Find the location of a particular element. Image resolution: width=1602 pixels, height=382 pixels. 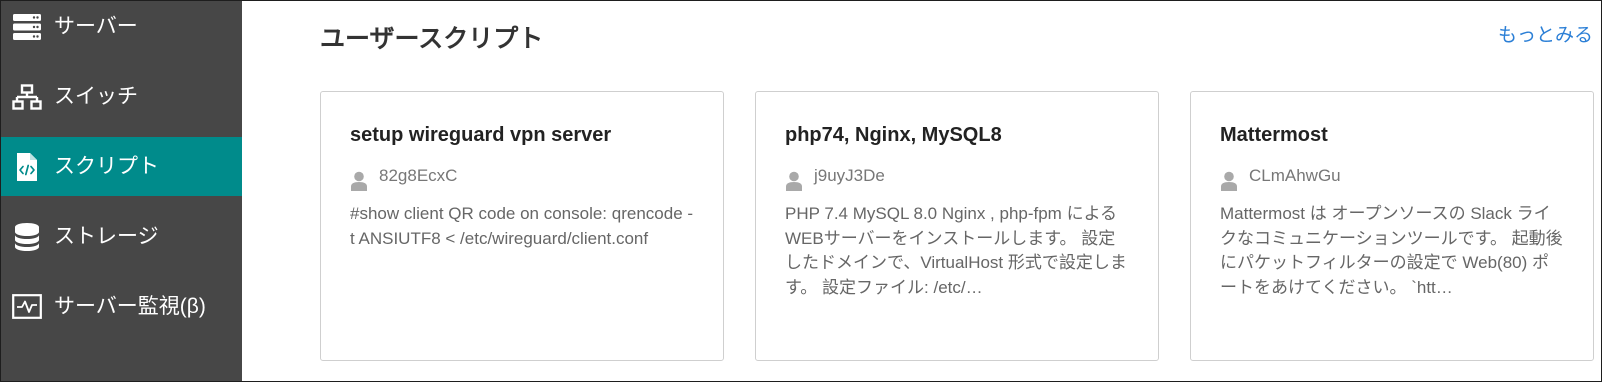

sidebar-item-label: サーバー監視(β) is located at coordinates (130, 306).